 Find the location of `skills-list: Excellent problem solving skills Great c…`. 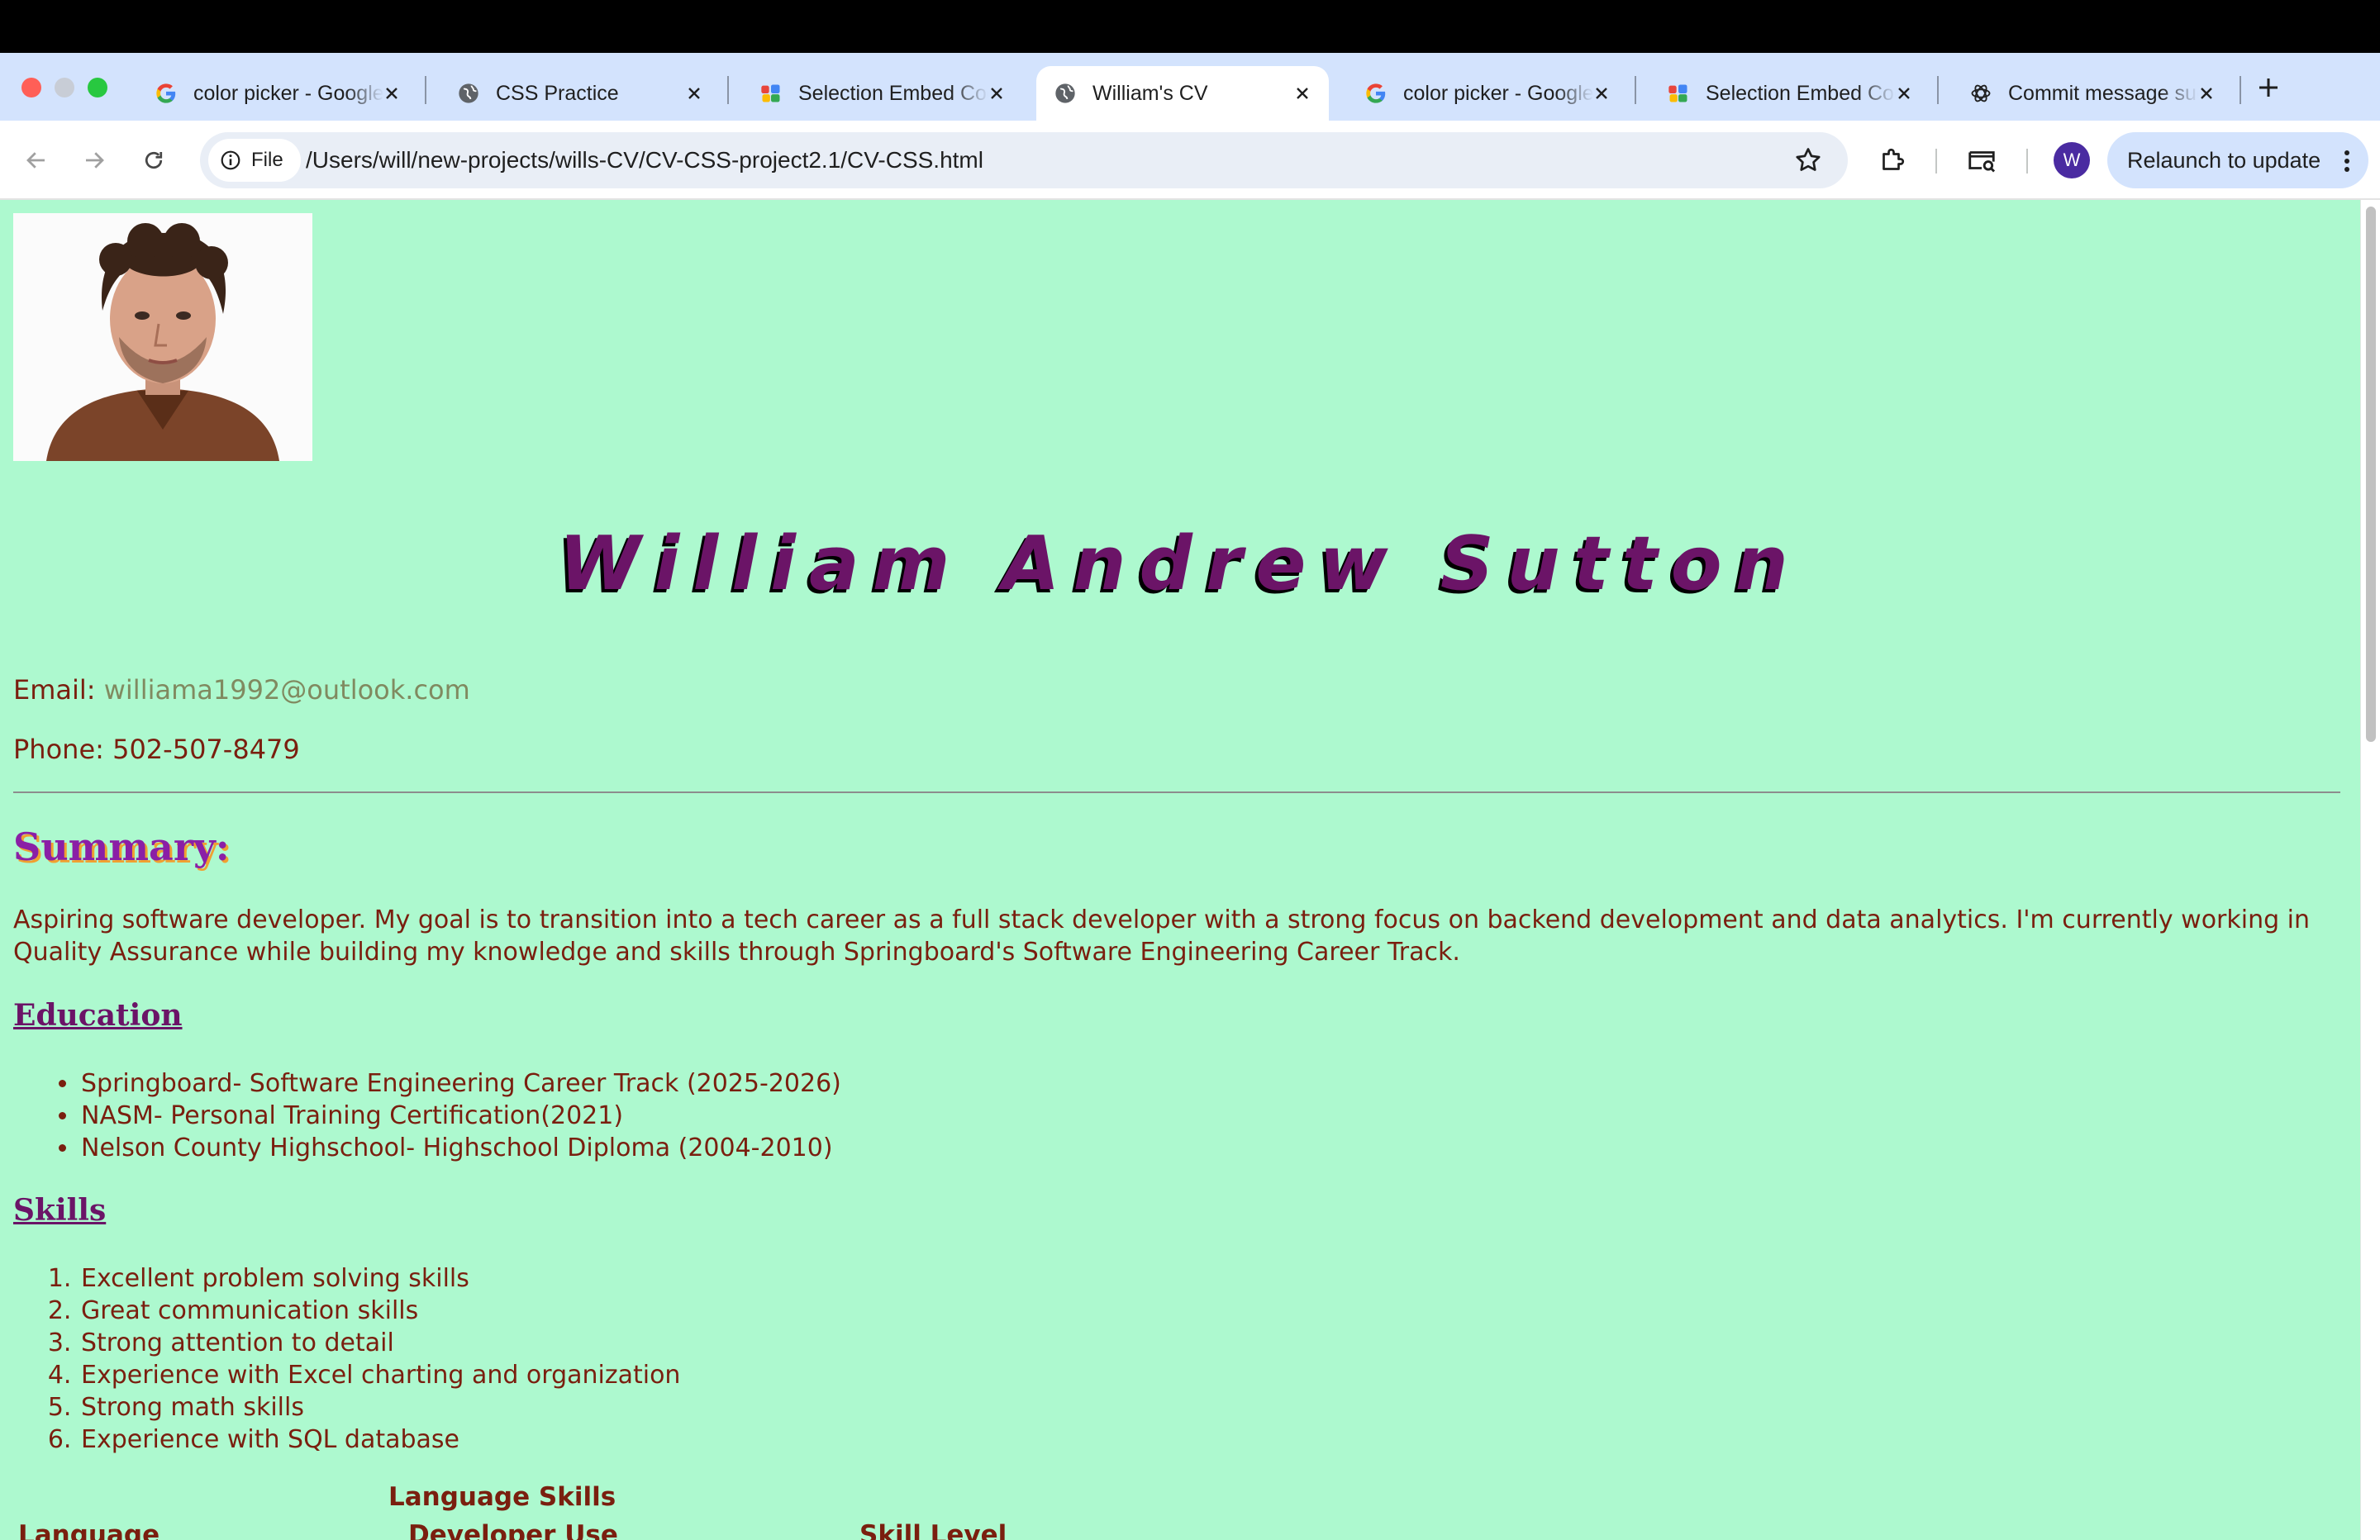

skills-list: Excellent problem solving skills Great c… is located at coordinates (379, 1359).